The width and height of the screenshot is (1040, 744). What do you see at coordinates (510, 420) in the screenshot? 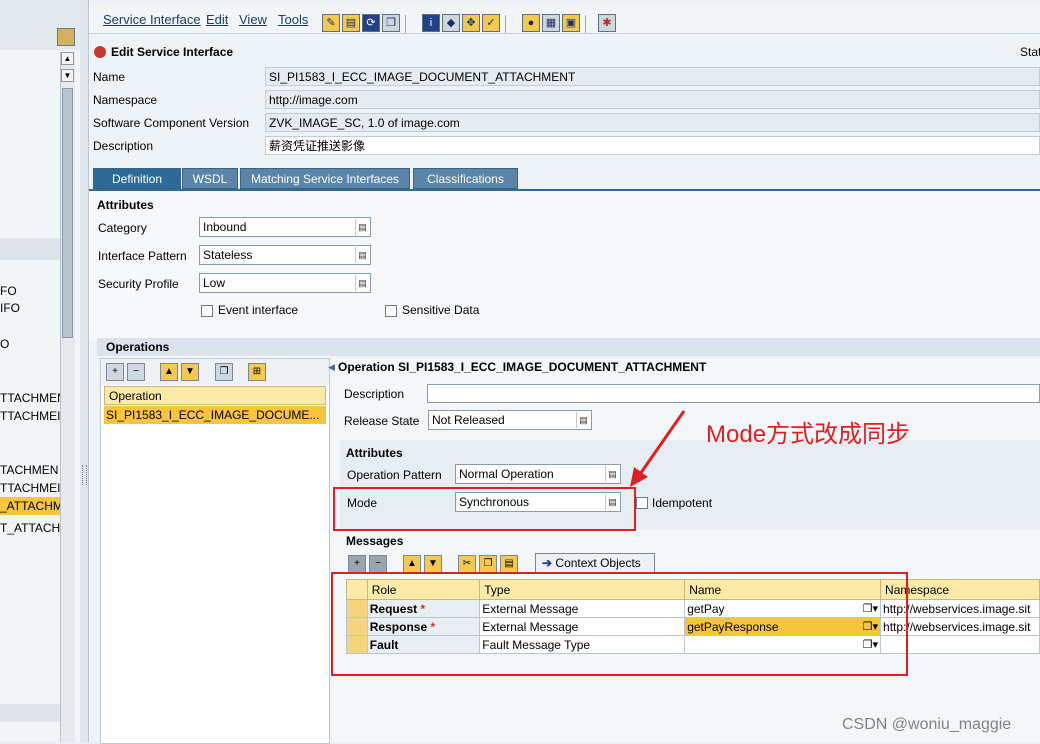
I see `release-state-select: Not Released ▤` at bounding box center [510, 420].